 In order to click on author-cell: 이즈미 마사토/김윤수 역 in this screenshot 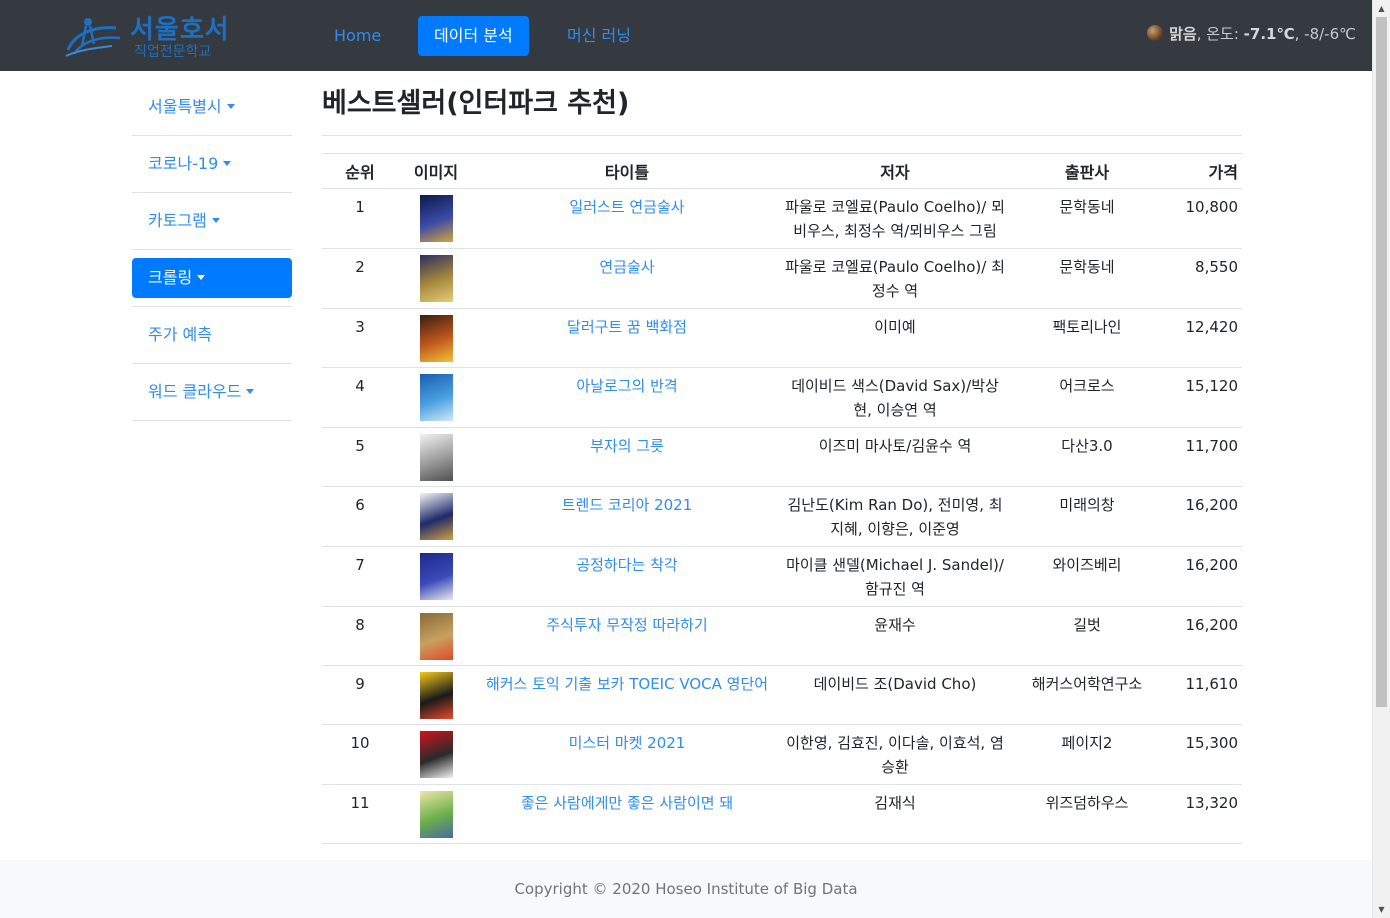, I will do `click(895, 457)`.